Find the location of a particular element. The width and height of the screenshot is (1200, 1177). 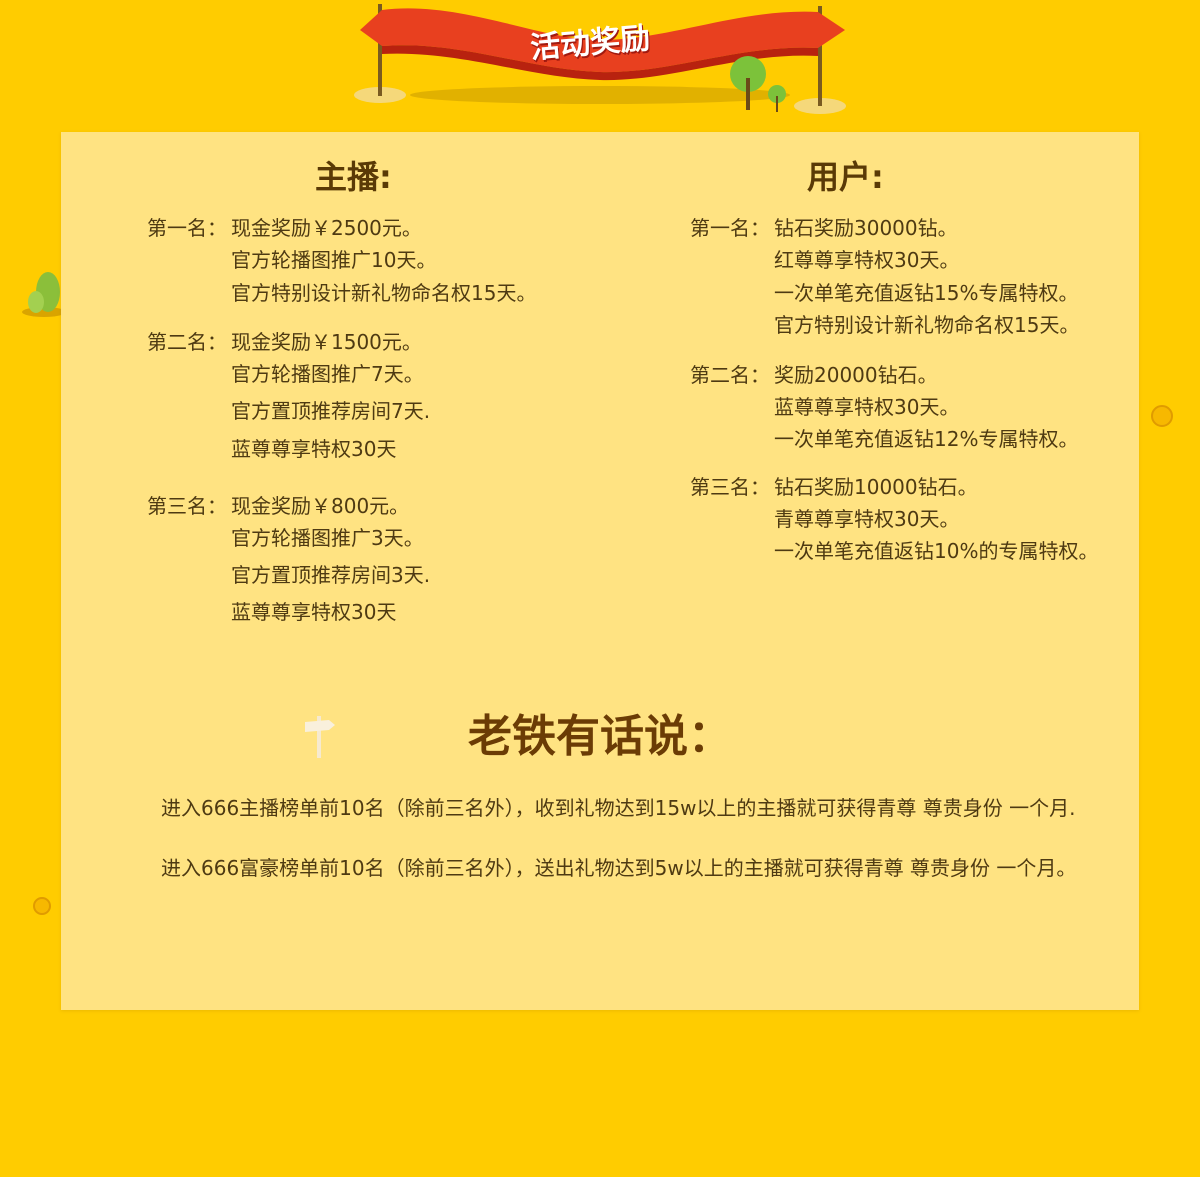

rank-item: 蓝尊尊享特权30天。 is located at coordinates (867, 407).